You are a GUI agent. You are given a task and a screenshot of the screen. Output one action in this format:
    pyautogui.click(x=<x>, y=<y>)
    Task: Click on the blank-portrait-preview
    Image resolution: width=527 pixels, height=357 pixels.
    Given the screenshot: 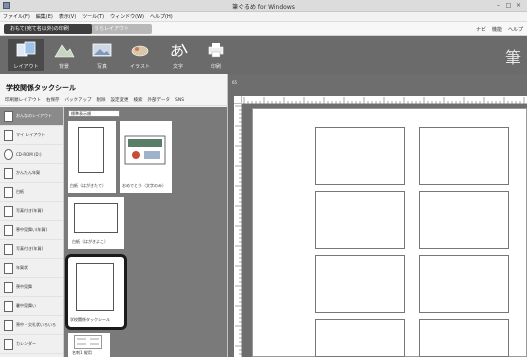 What is the action you would take?
    pyautogui.click(x=91, y=150)
    